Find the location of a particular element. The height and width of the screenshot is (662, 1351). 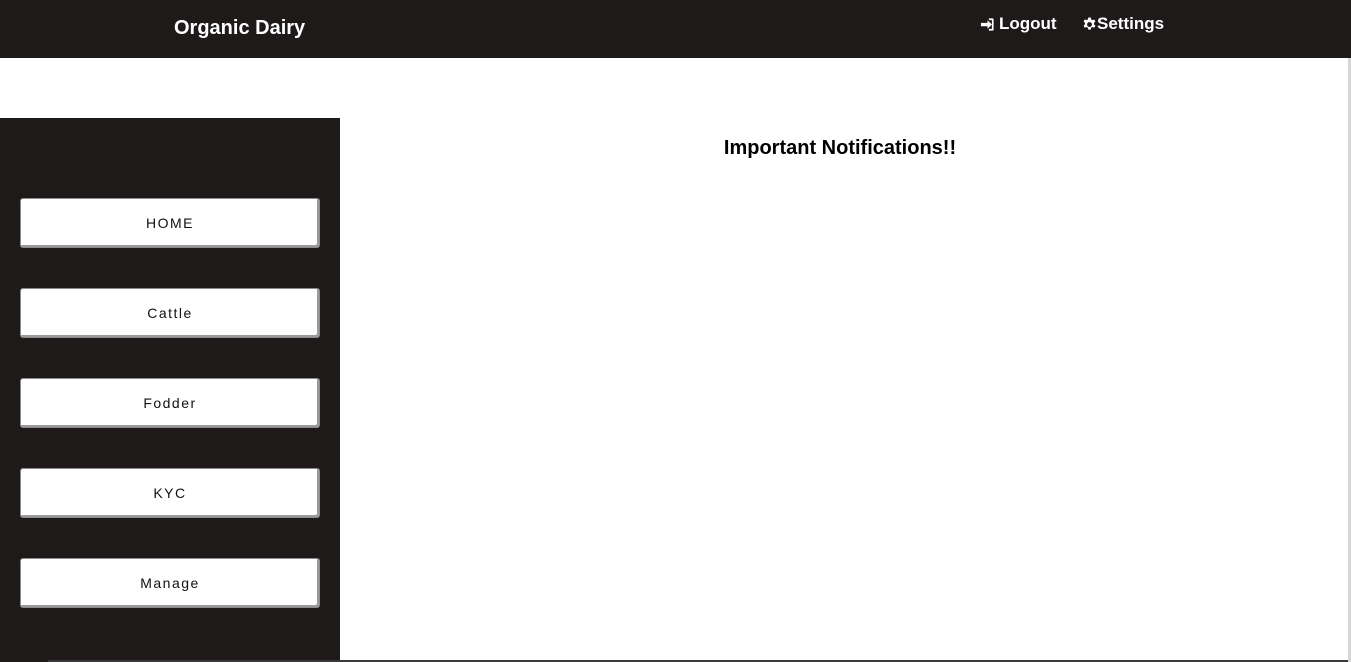

top-navbar: Organic Dairy Logout Settings is located at coordinates (675, 29).